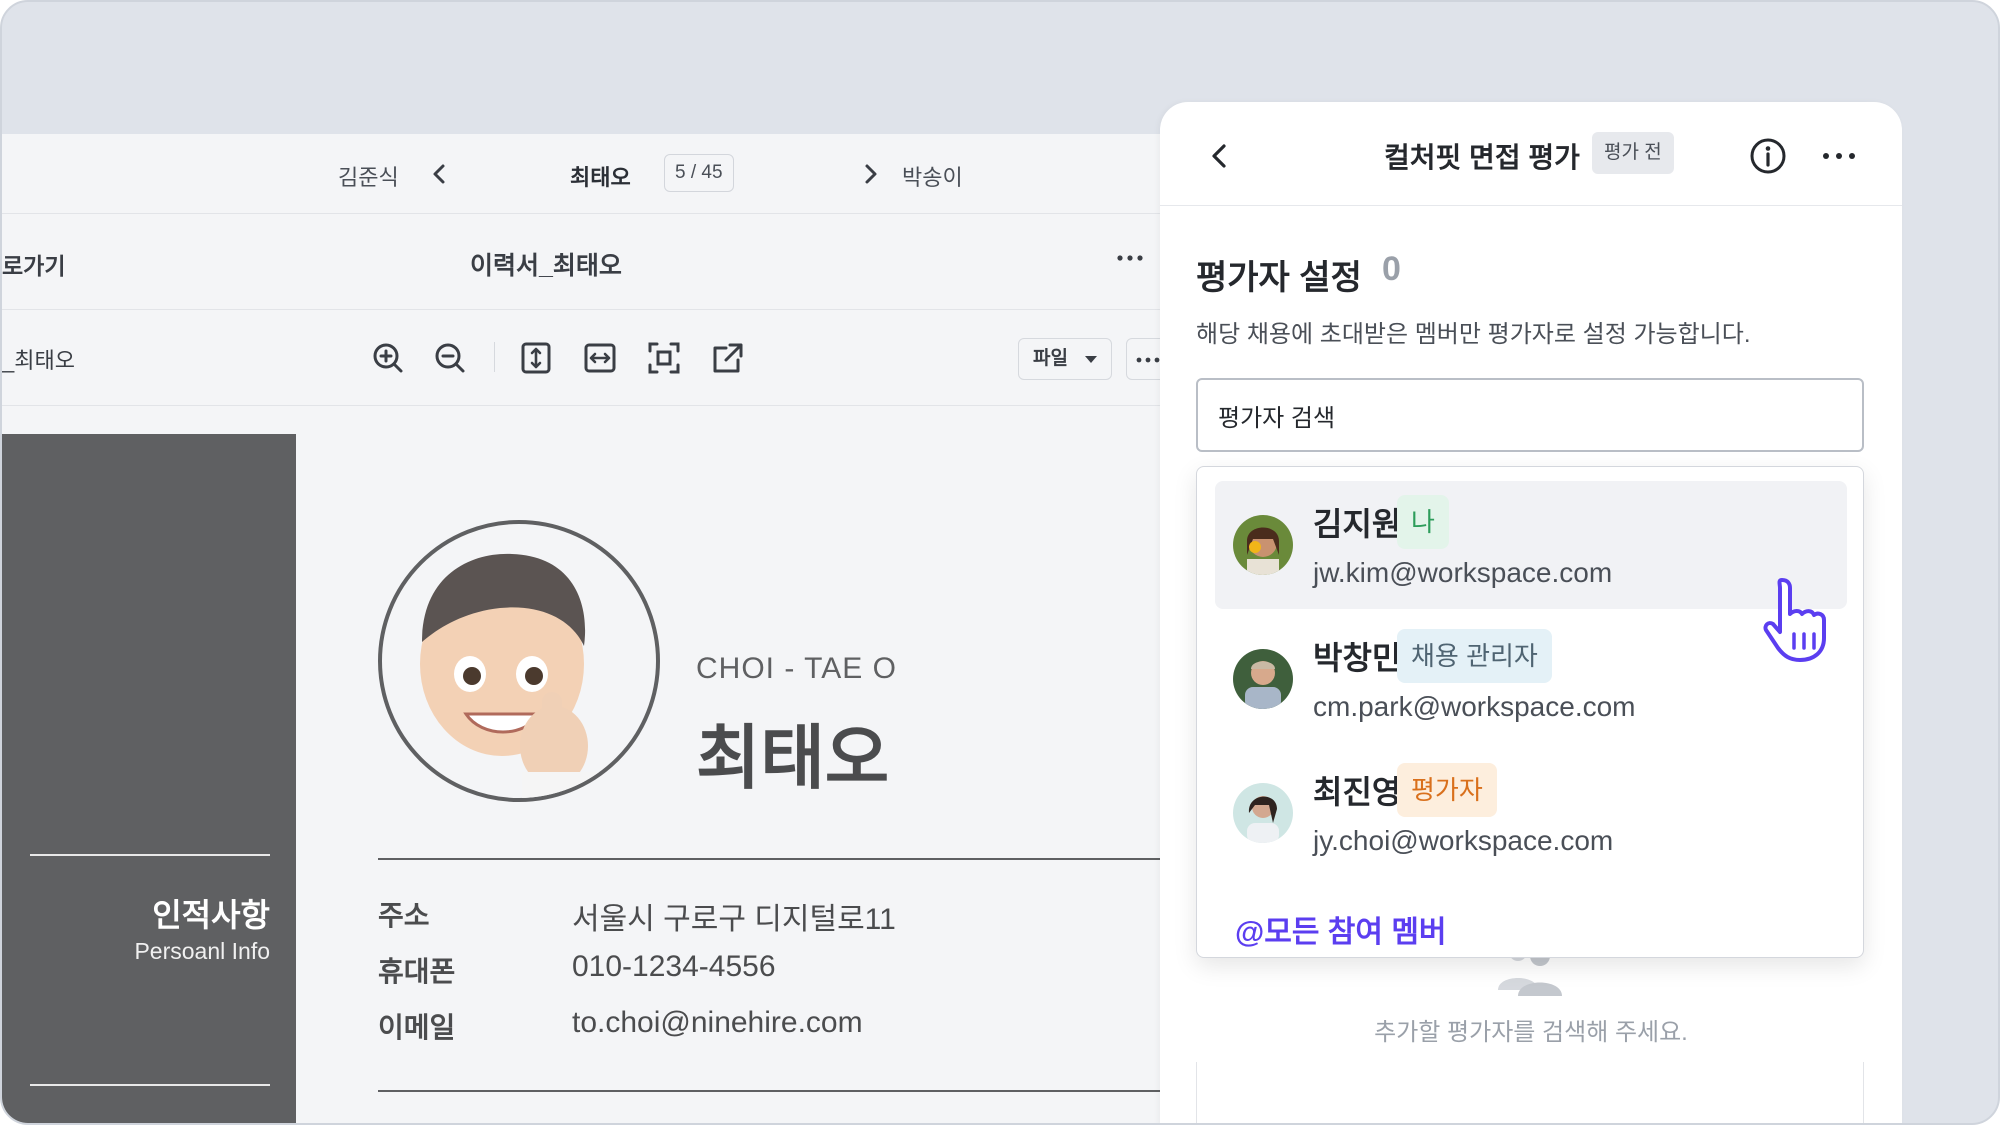  I want to click on document-title: 이력서_최태오, so click(546, 266).